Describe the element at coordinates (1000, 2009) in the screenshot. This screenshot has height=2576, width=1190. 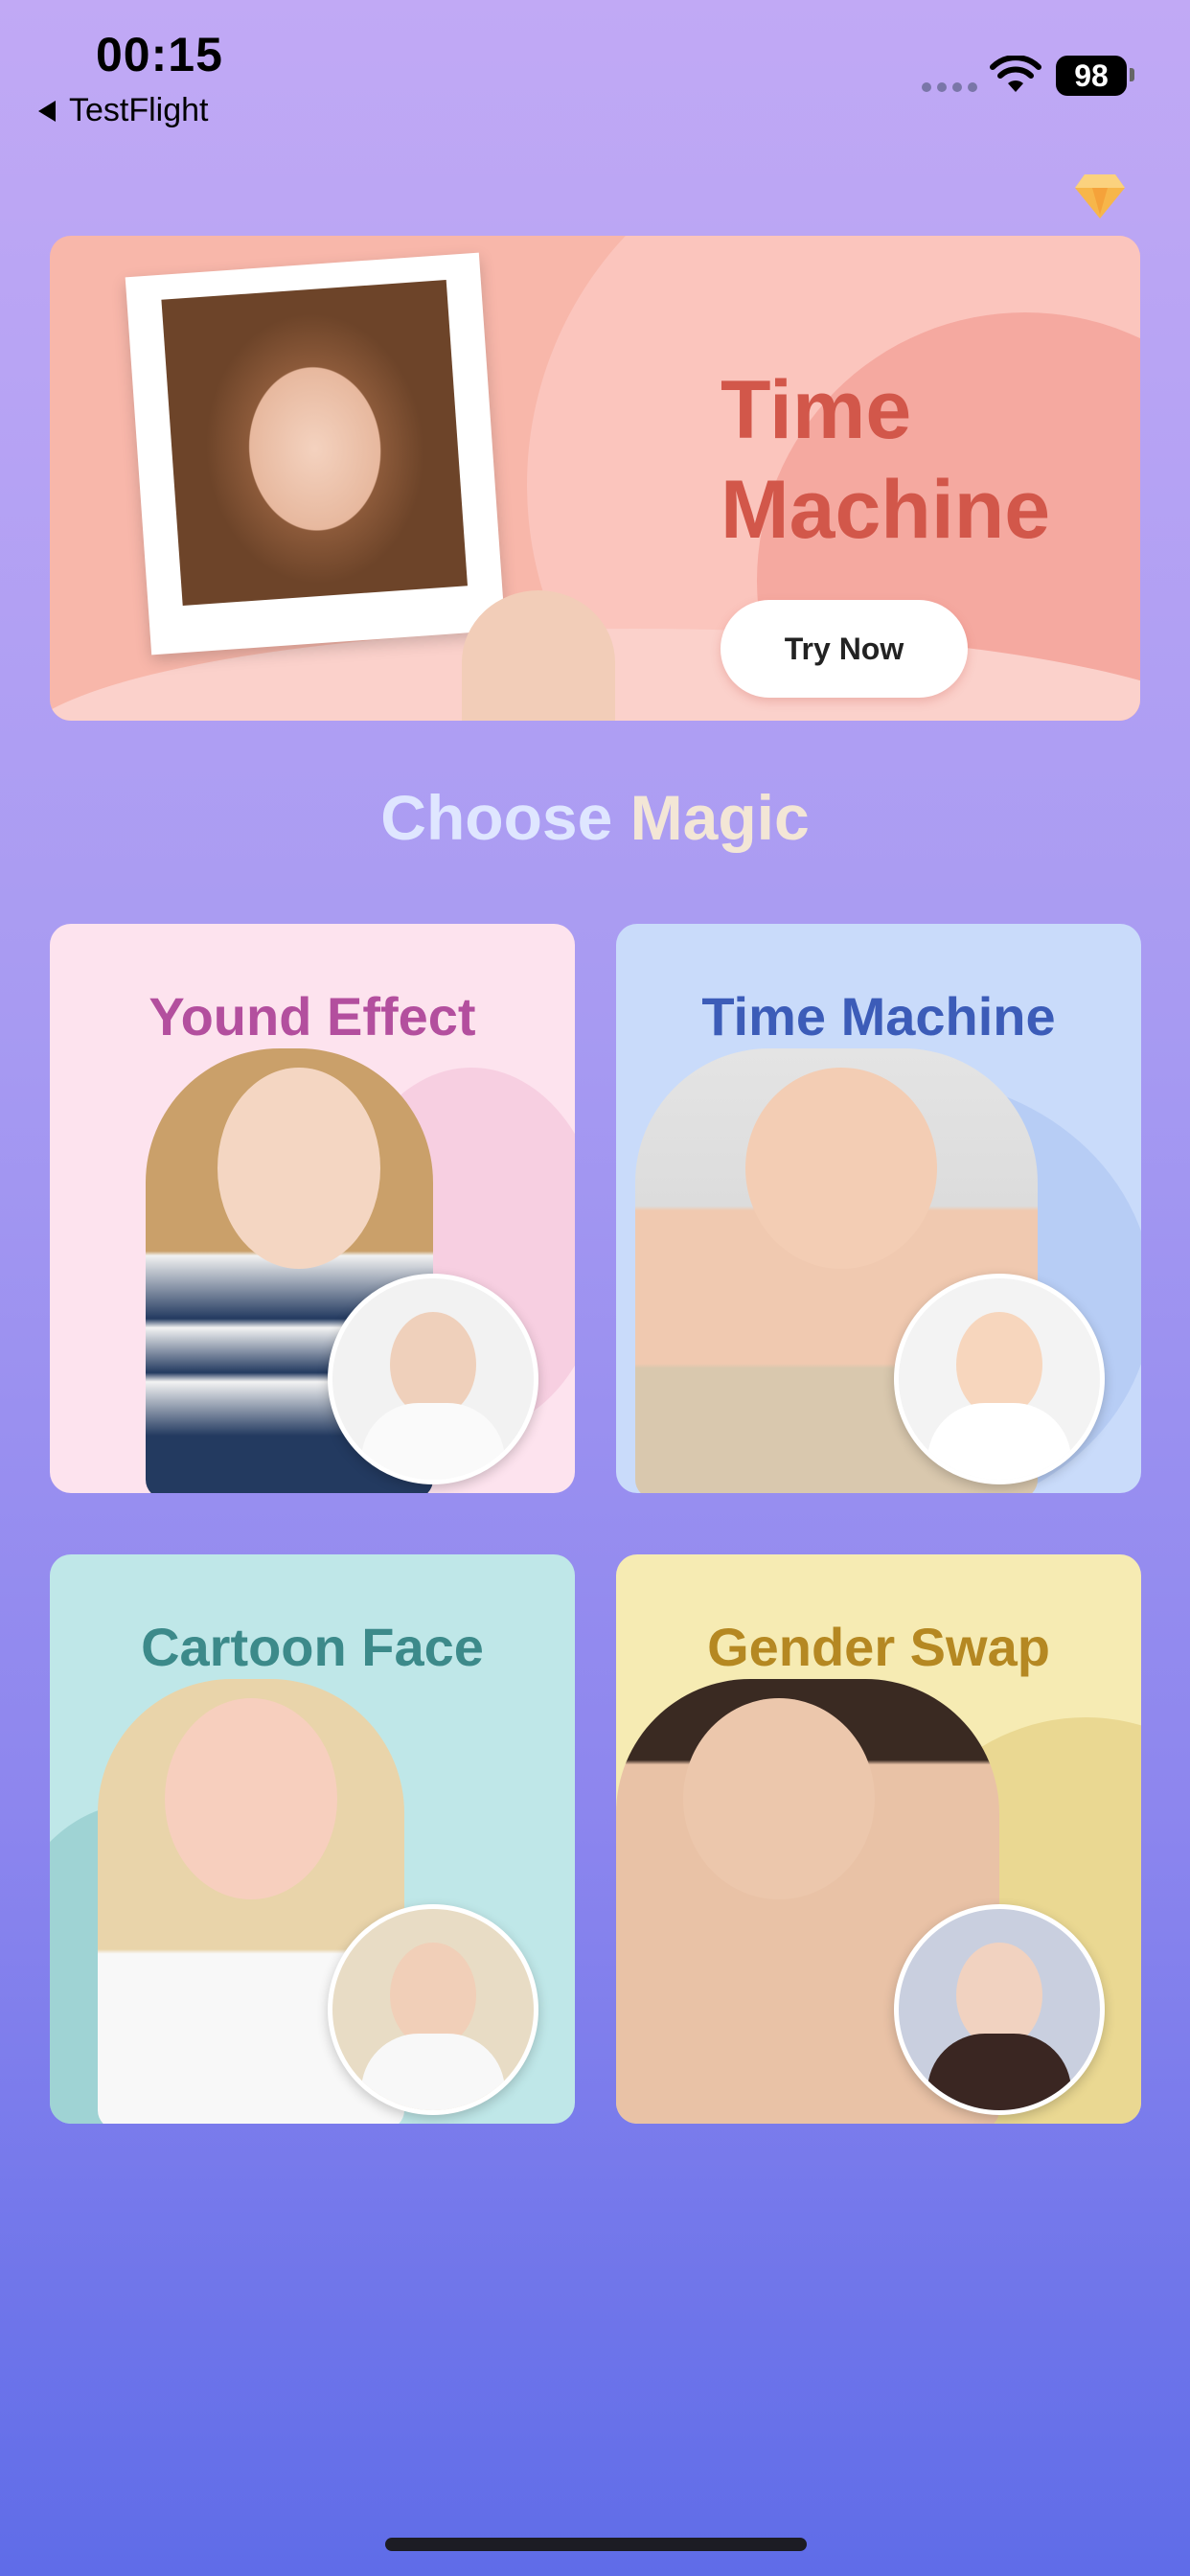
I see `after-avatar` at that location.